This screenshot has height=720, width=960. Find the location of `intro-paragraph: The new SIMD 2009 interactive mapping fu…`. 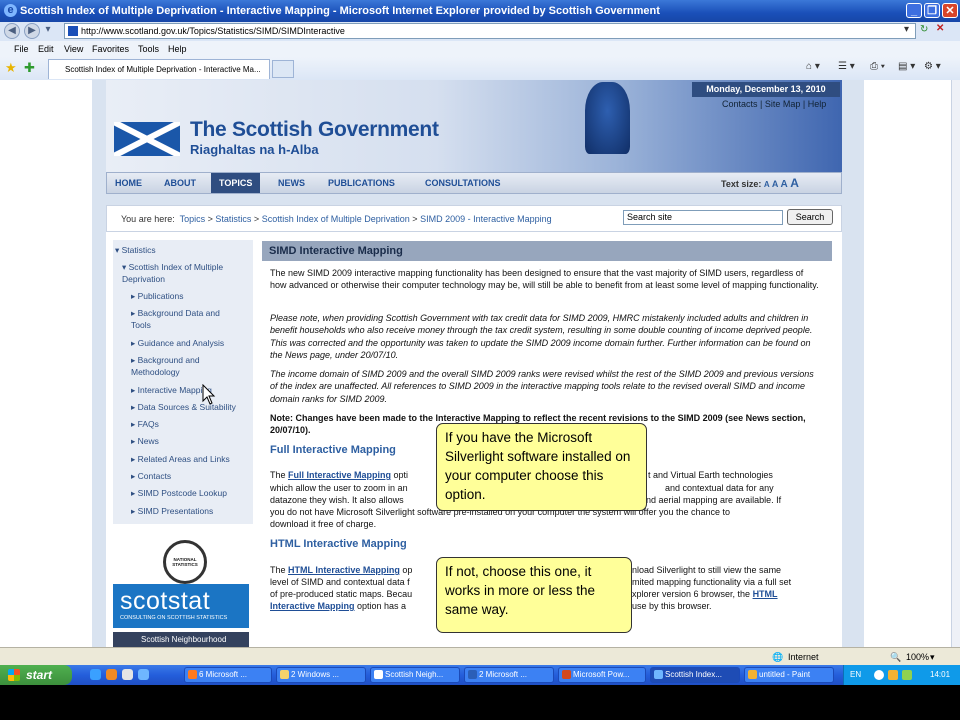

intro-paragraph: The new SIMD 2009 interactive mapping fu… is located at coordinates (544, 279).